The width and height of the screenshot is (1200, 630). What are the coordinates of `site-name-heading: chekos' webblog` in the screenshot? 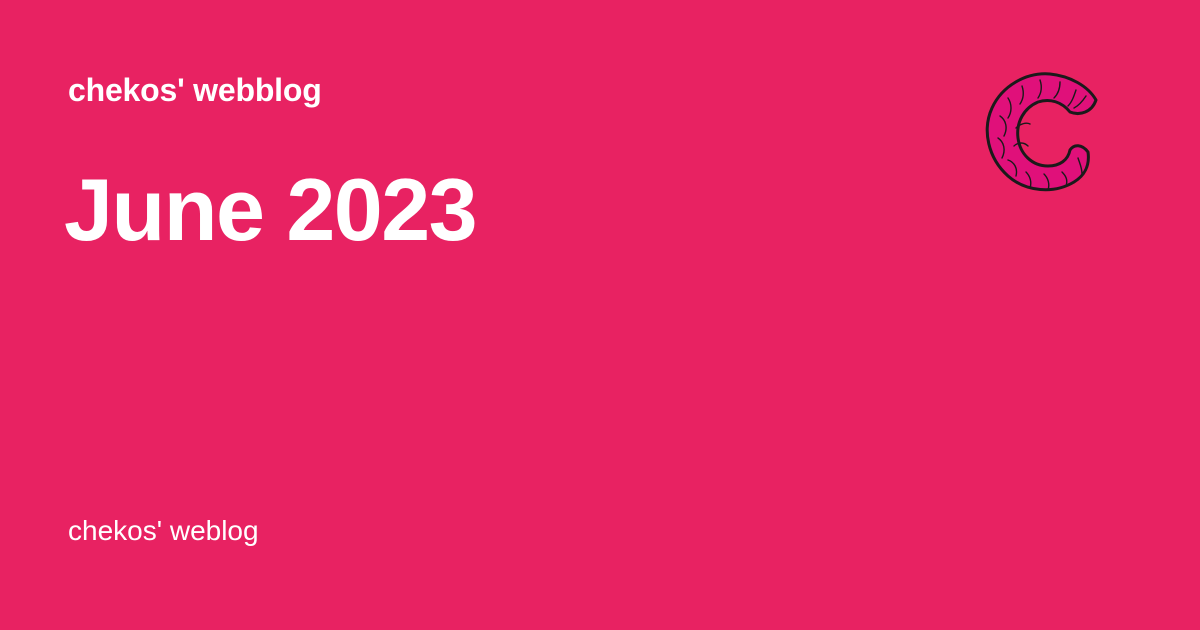 It's located at (195, 90).